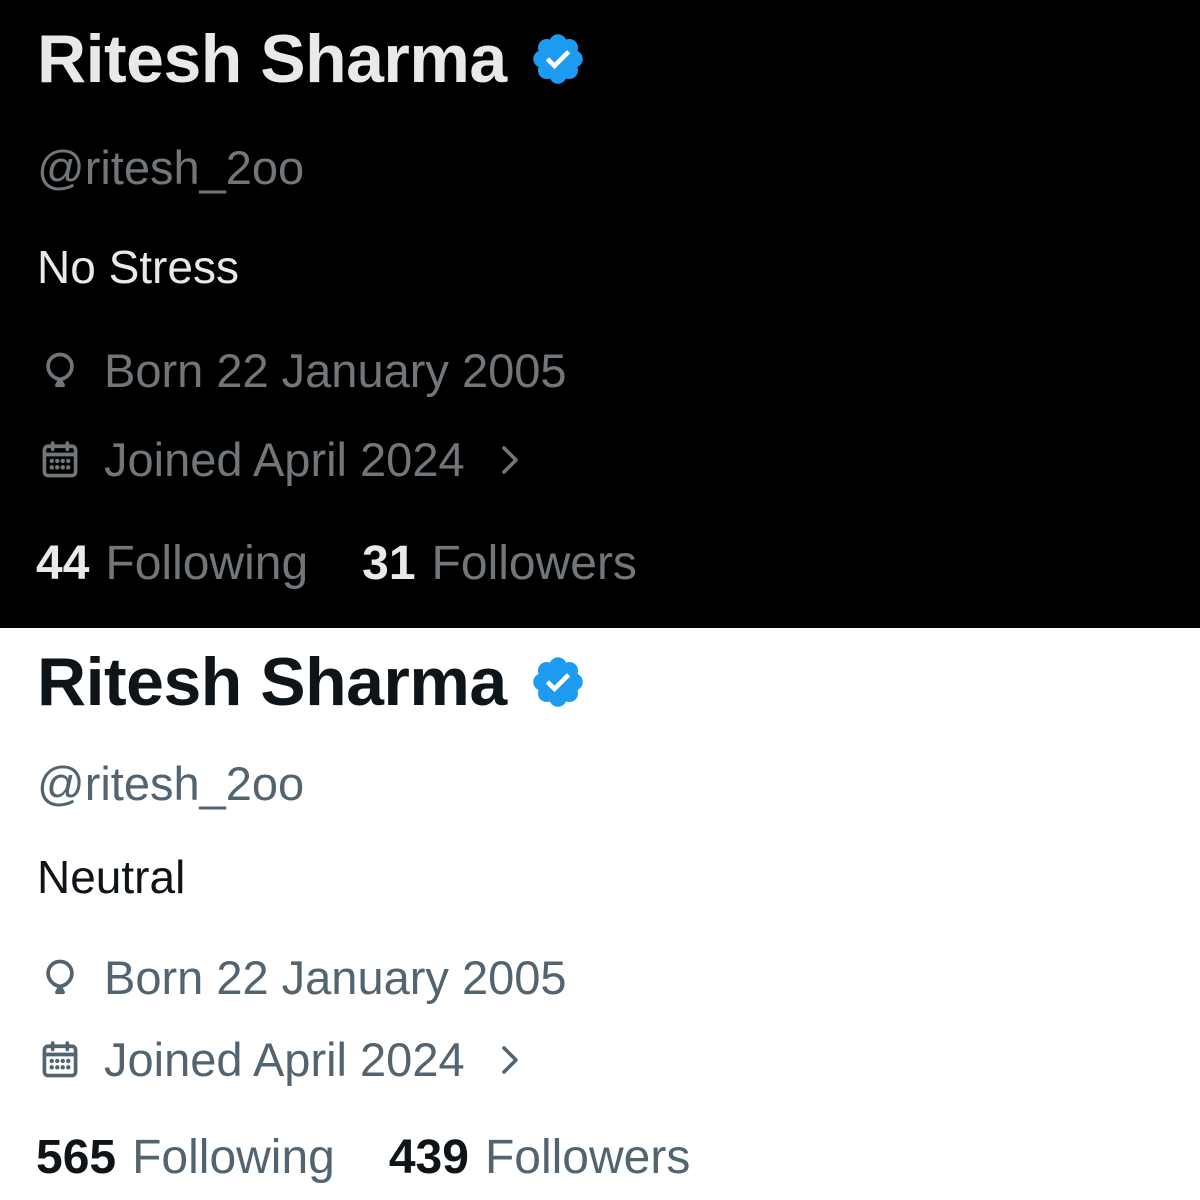  What do you see at coordinates (76, 1157) in the screenshot?
I see `following-count: 565` at bounding box center [76, 1157].